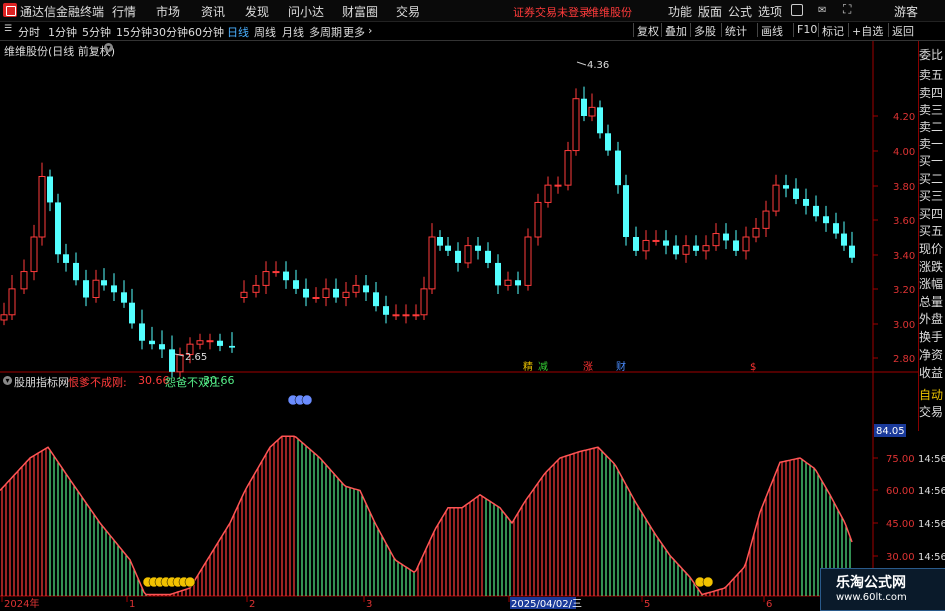 This screenshot has height=611, width=945. What do you see at coordinates (206, 32) in the screenshot?
I see `tab-60min: 60分钟` at bounding box center [206, 32].